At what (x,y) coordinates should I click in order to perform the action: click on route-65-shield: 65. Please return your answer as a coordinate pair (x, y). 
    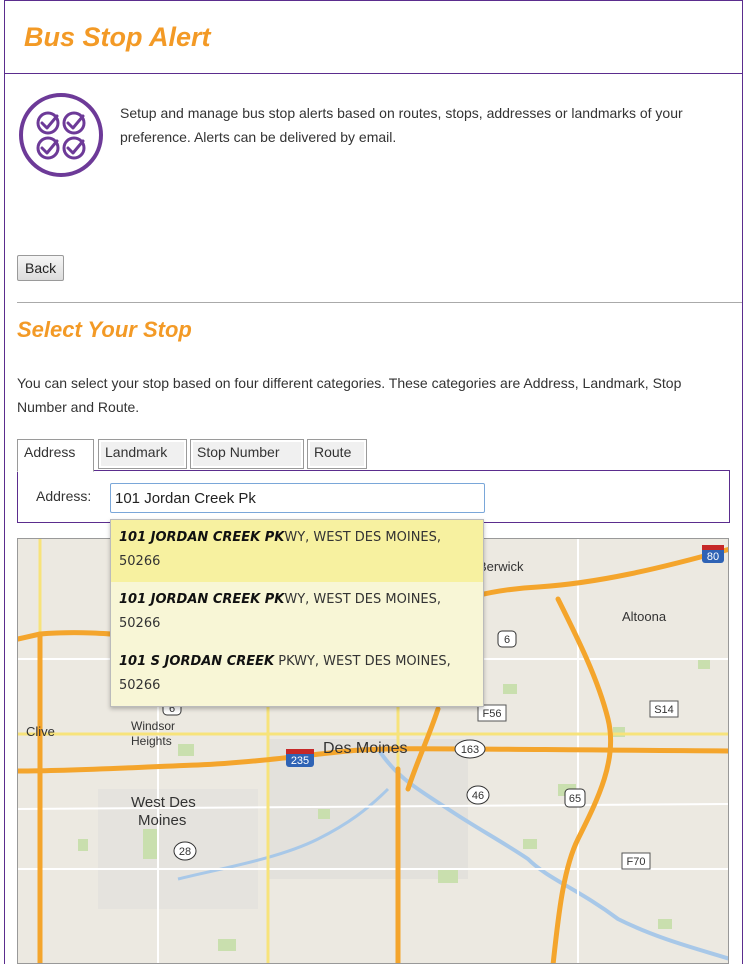
    Looking at the image, I should click on (575, 798).